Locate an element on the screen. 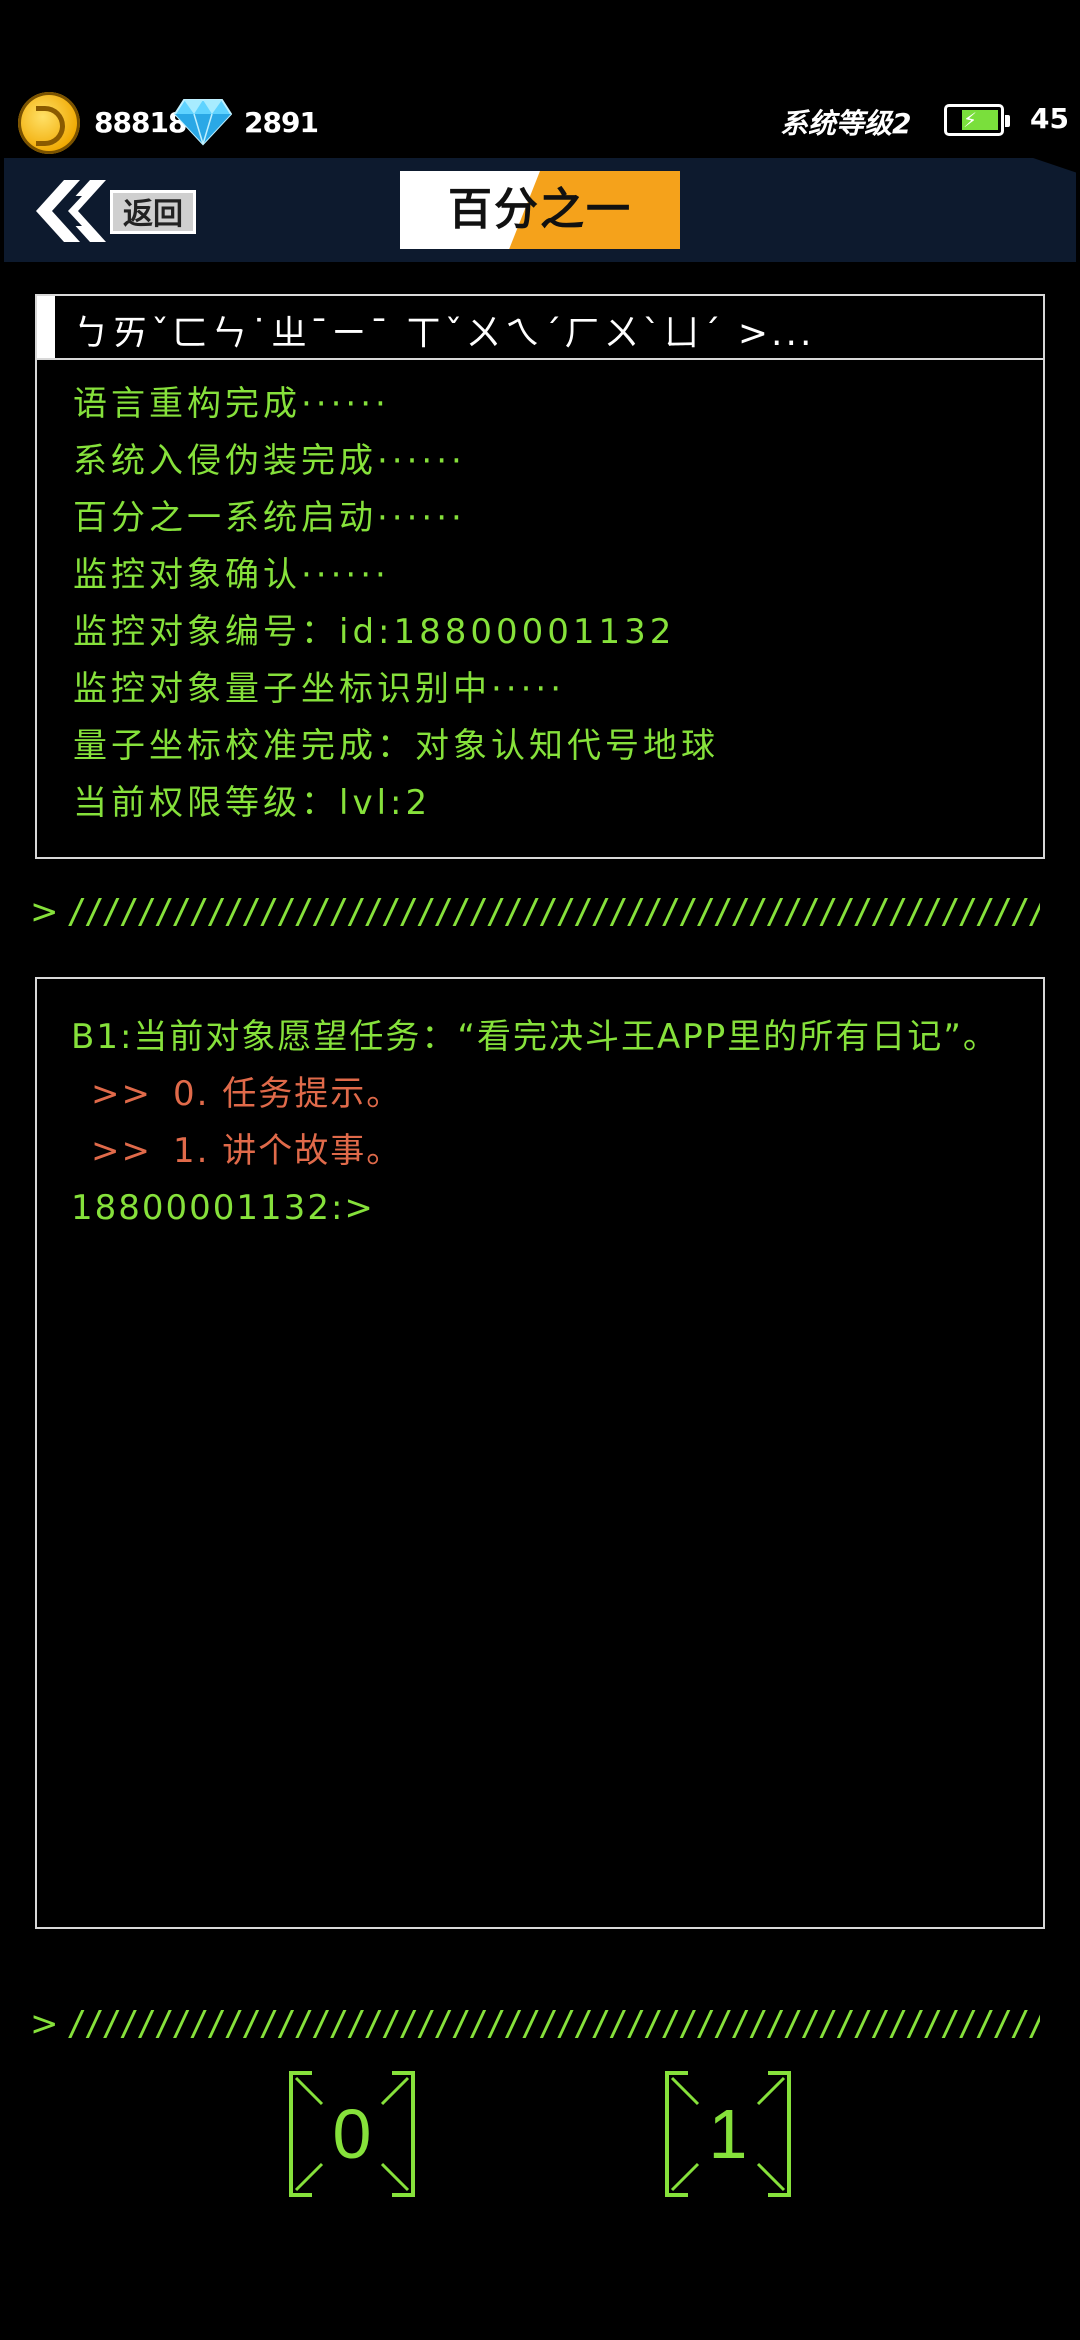 This screenshot has width=1080, height=2340. option-text: 0. 任务提示。 is located at coordinates (288, 1094).